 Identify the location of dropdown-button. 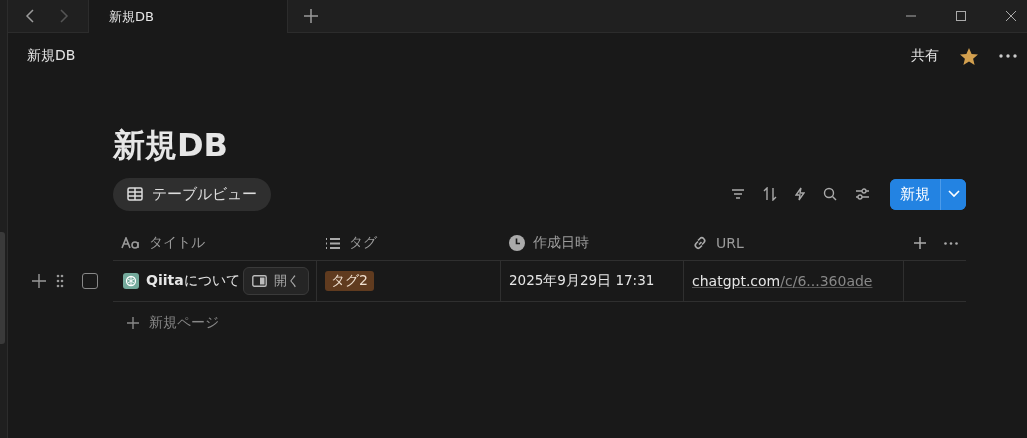
(953, 194).